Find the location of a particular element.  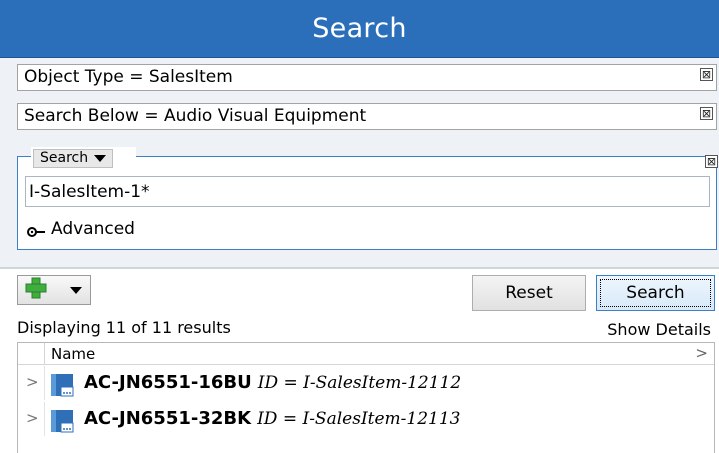

criterion-label: Object Type = SalesItem is located at coordinates (128, 77).